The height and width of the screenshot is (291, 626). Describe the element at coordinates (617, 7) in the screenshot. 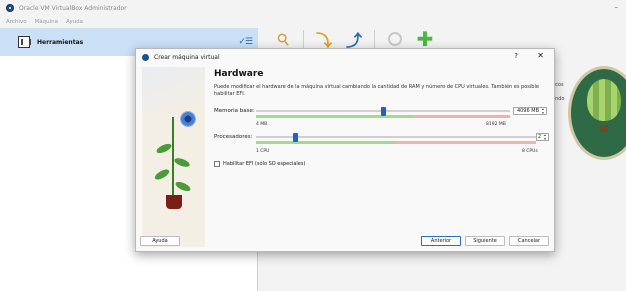

I see `minimize-button: –` at that location.